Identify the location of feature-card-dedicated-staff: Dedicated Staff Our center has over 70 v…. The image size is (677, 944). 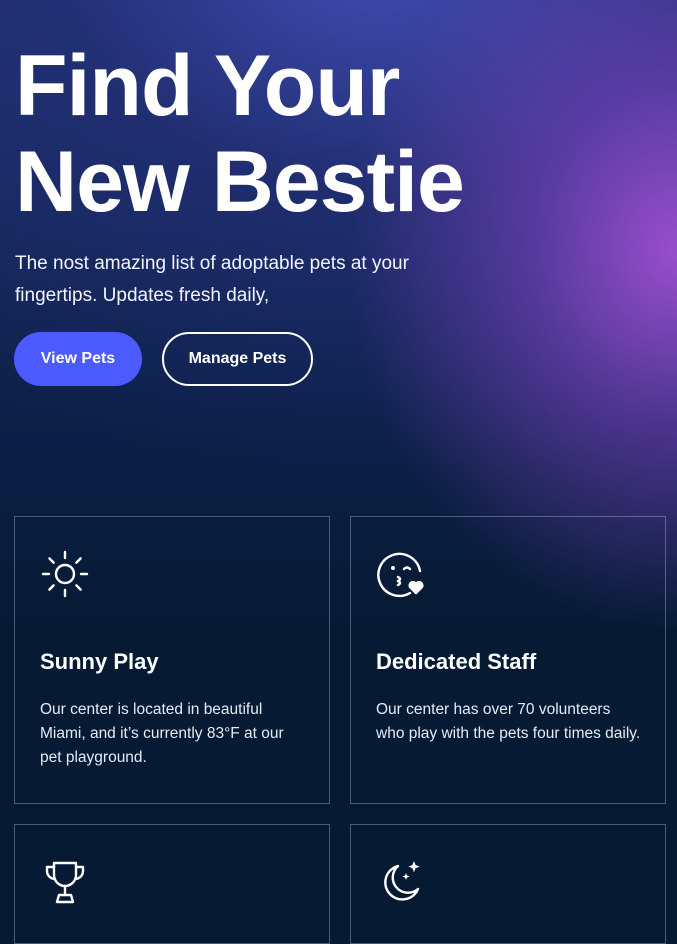
(508, 660).